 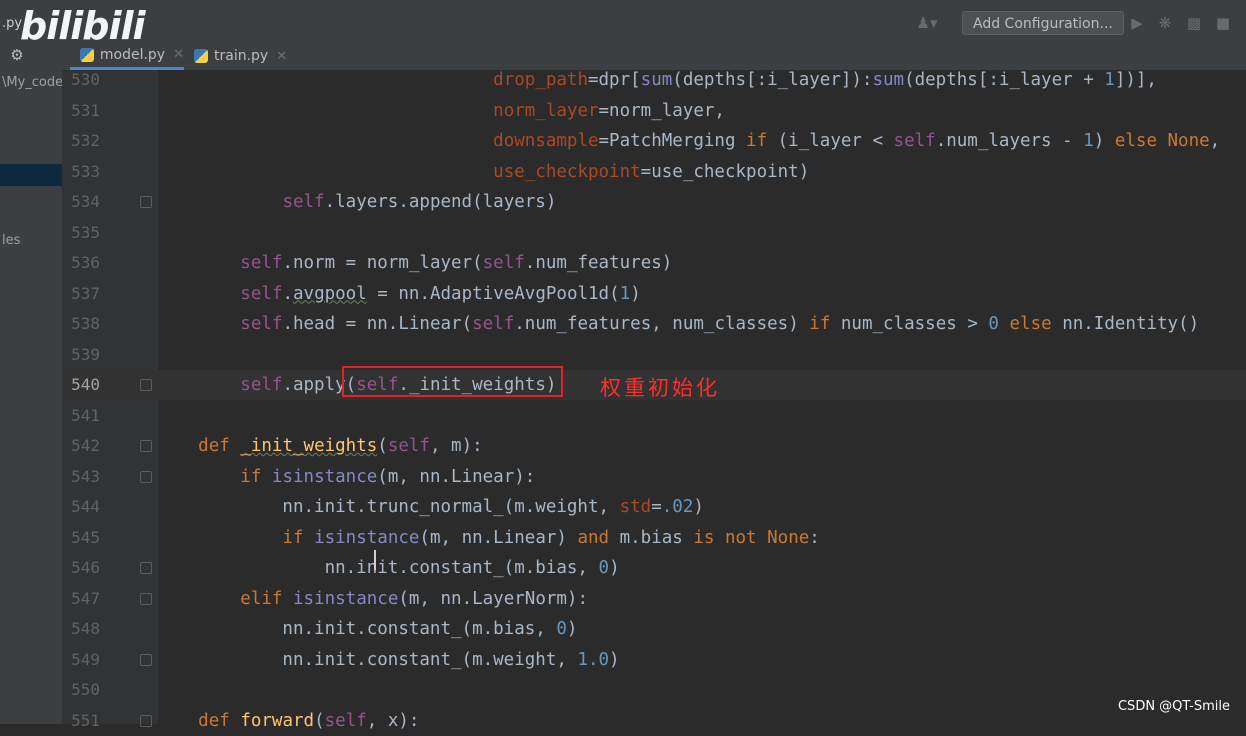 I want to click on code-line: nn.init.trunc_normal_(m.weight, std=.02), so click(x=429, y=507).